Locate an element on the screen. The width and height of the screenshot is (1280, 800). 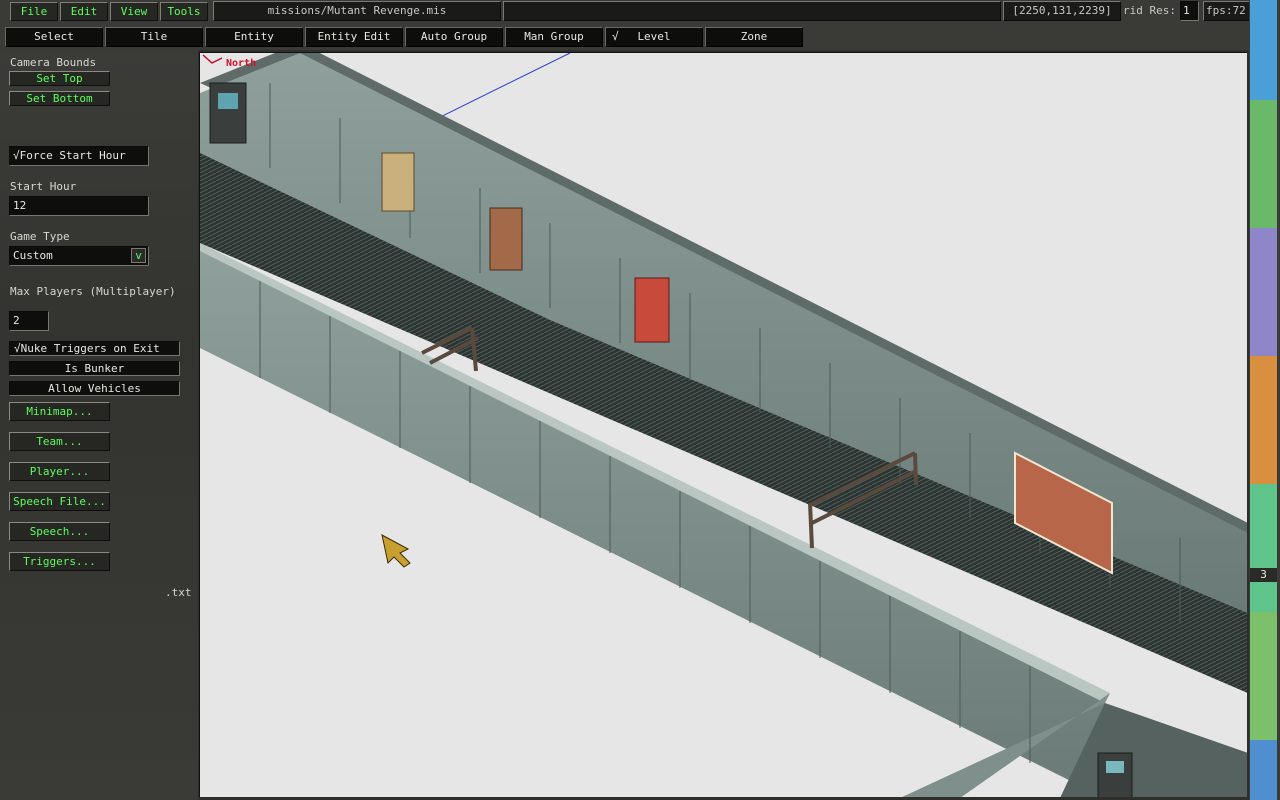
mission-path: missions/Mutant Revenge.mis is located at coordinates (357, 11).